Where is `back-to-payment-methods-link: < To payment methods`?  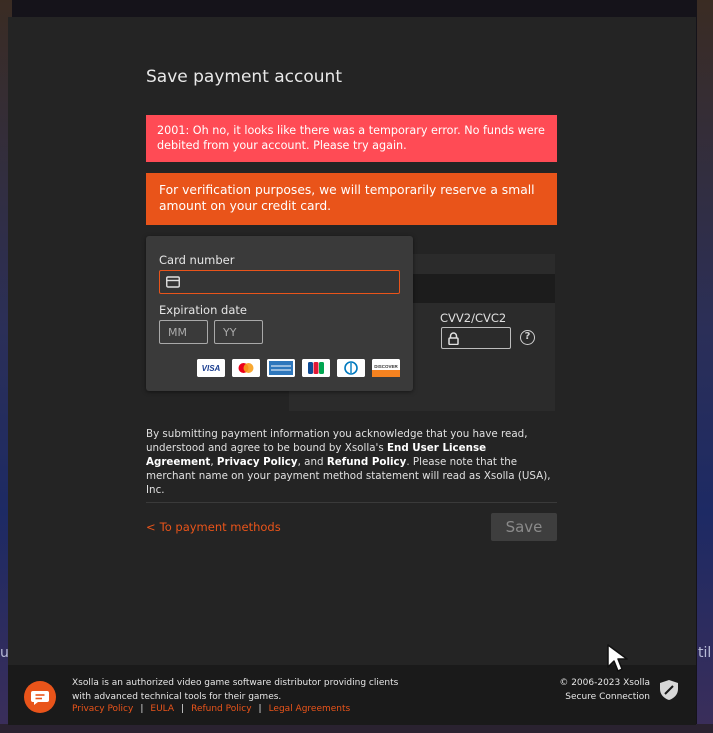 back-to-payment-methods-link: < To payment methods is located at coordinates (213, 527).